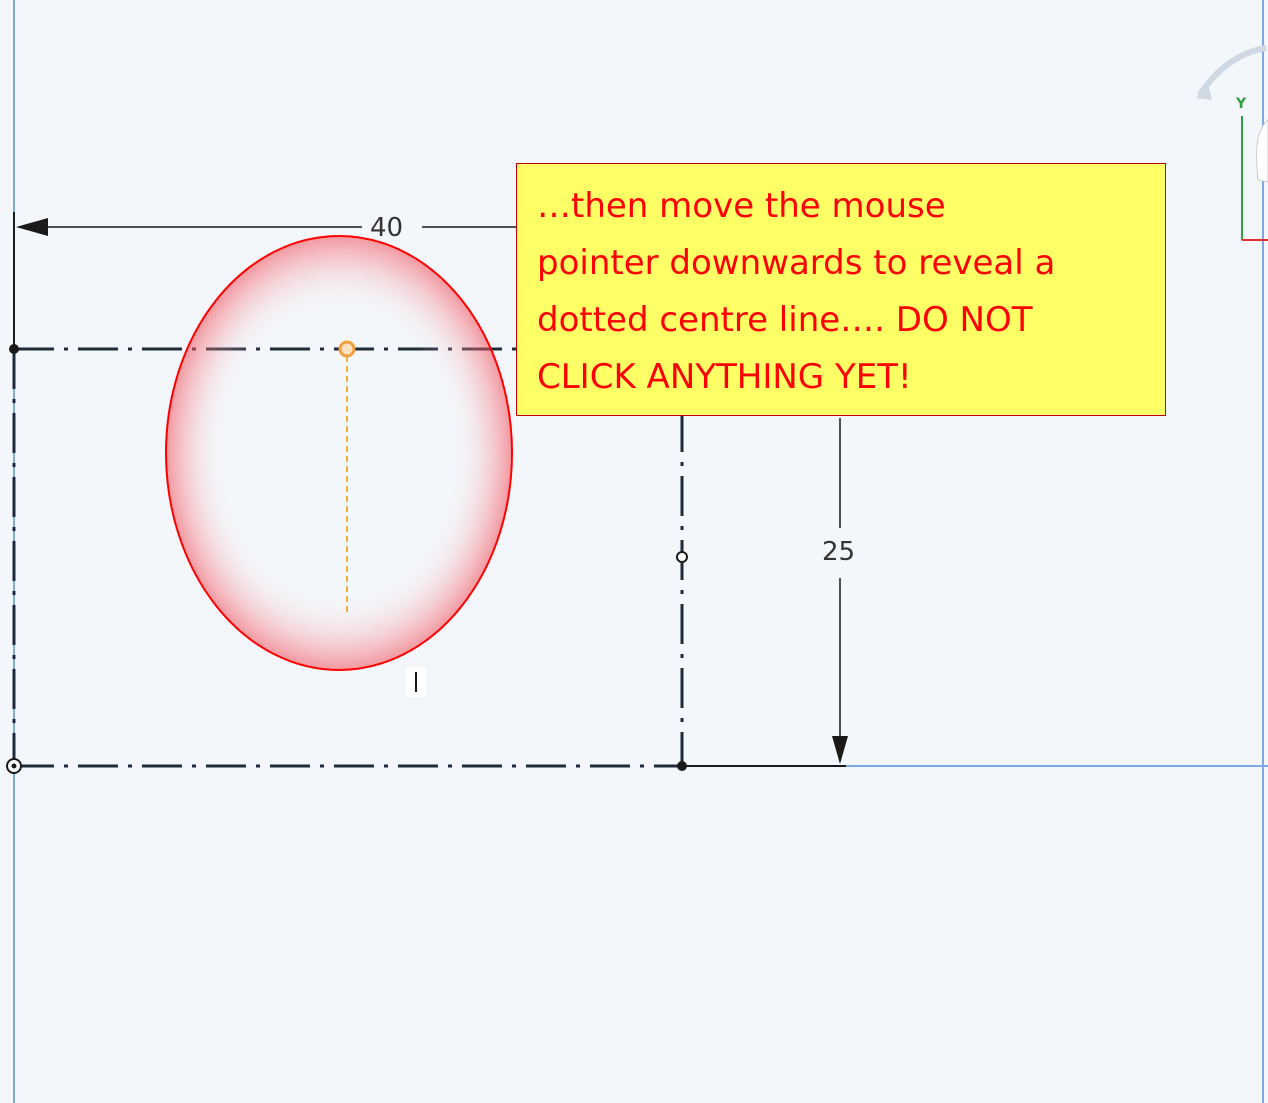 This screenshot has height=1103, width=1268. I want to click on highlight-ellipse, so click(339, 453).